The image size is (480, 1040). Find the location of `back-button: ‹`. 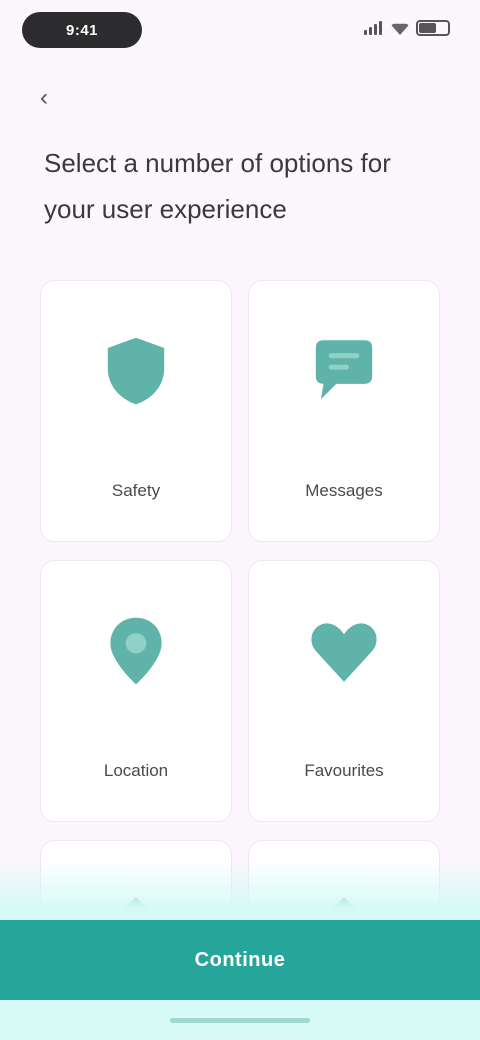

back-button: ‹ is located at coordinates (54, 98).